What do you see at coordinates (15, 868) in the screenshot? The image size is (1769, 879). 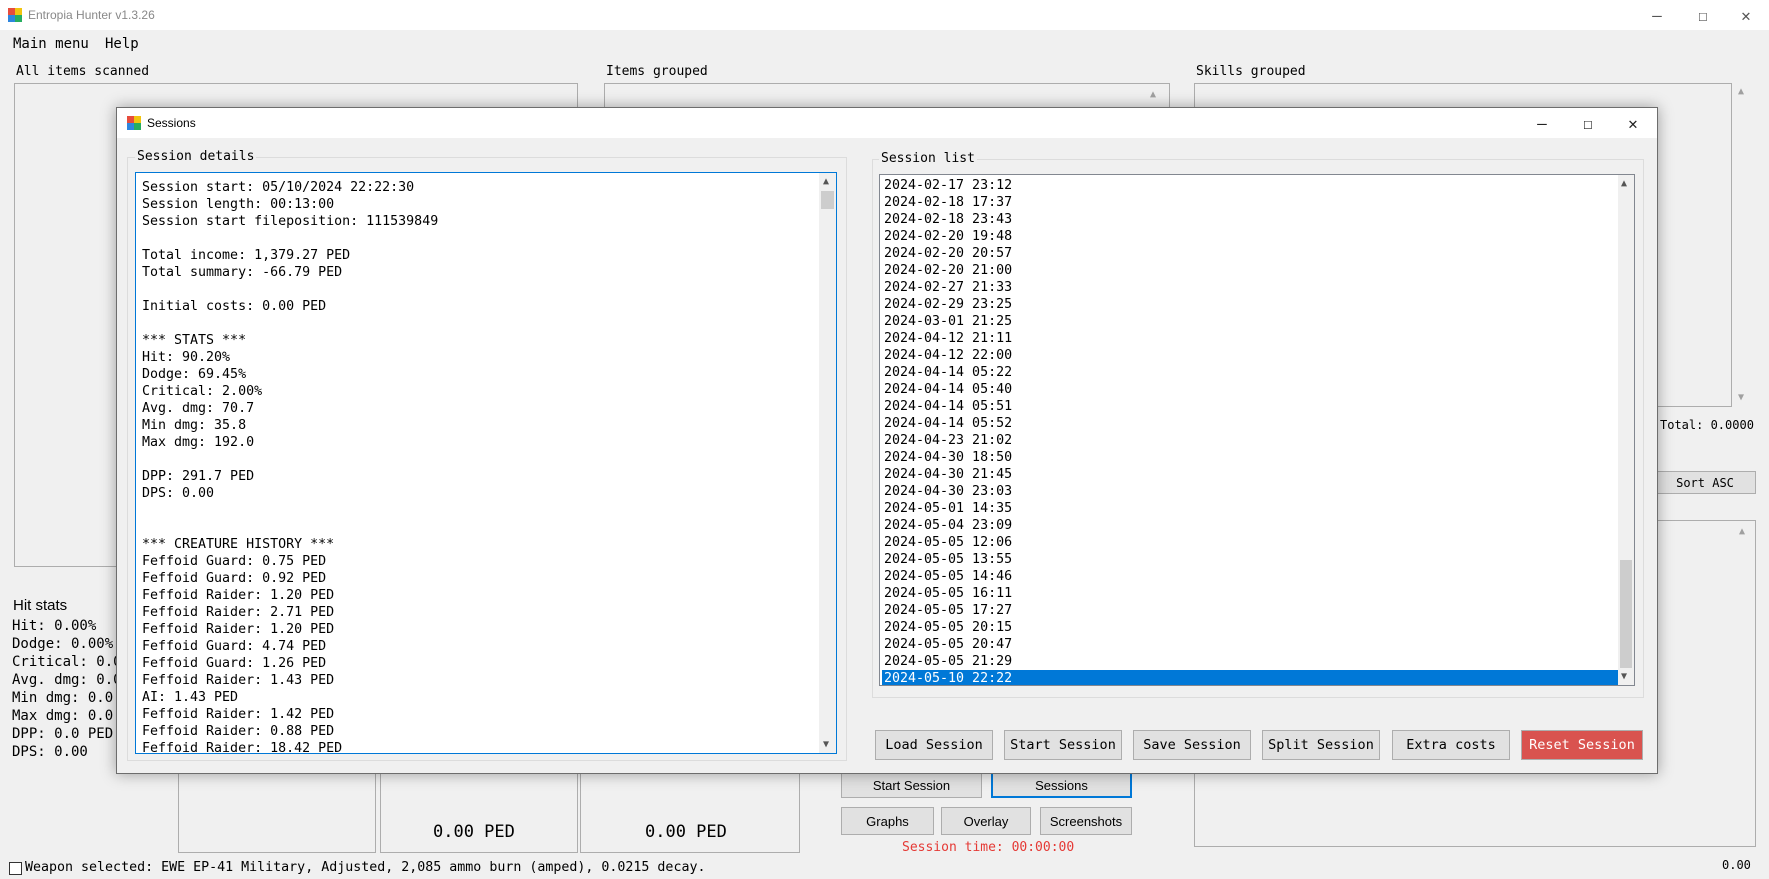 I see `weapon-checkbox` at bounding box center [15, 868].